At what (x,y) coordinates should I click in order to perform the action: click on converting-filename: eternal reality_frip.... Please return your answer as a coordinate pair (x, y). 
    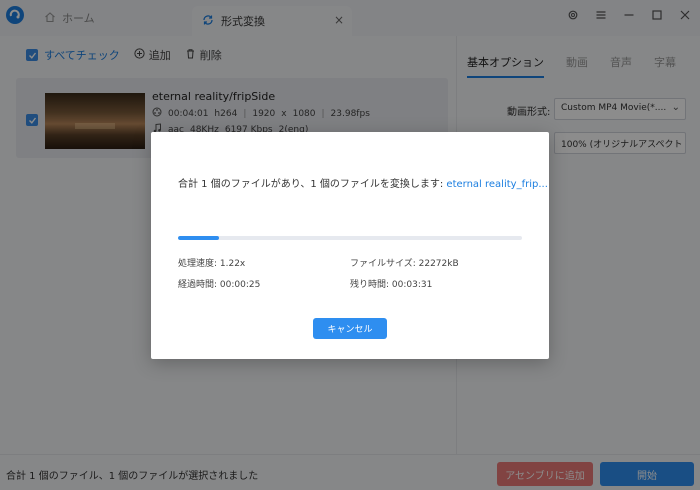
    Looking at the image, I should click on (497, 184).